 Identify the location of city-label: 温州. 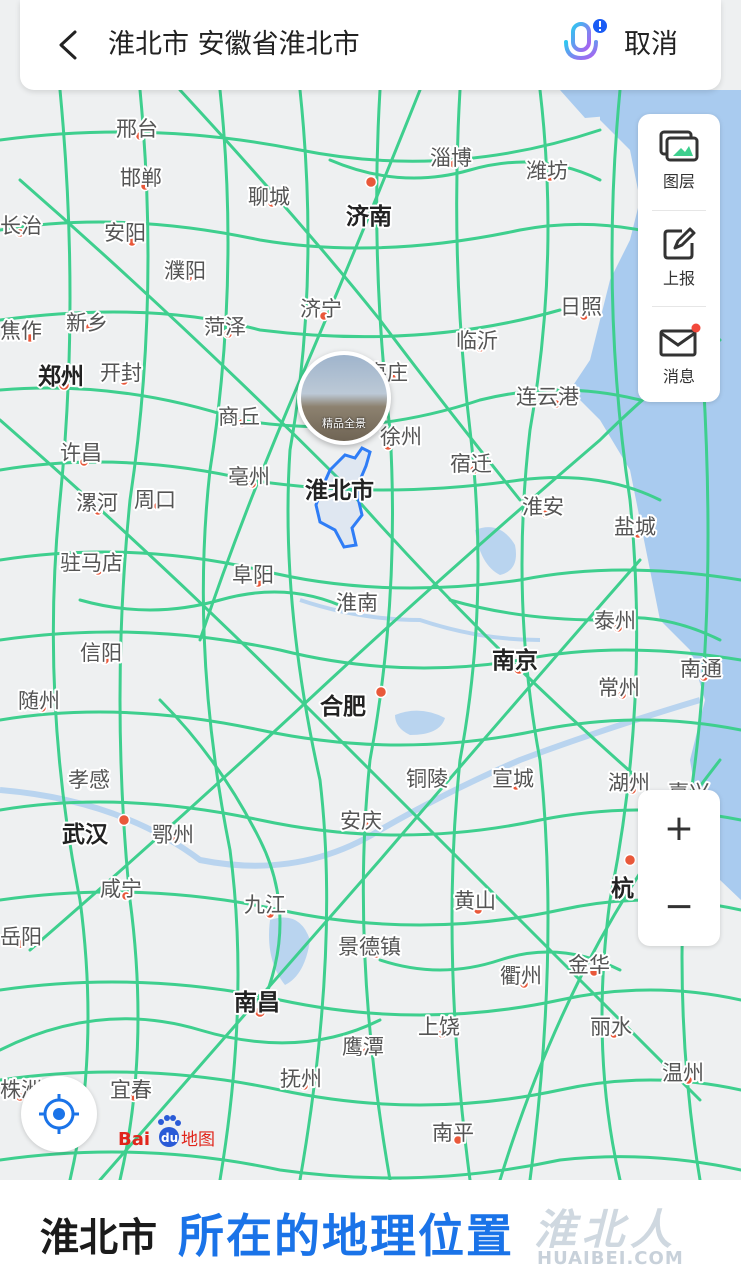
(683, 1073).